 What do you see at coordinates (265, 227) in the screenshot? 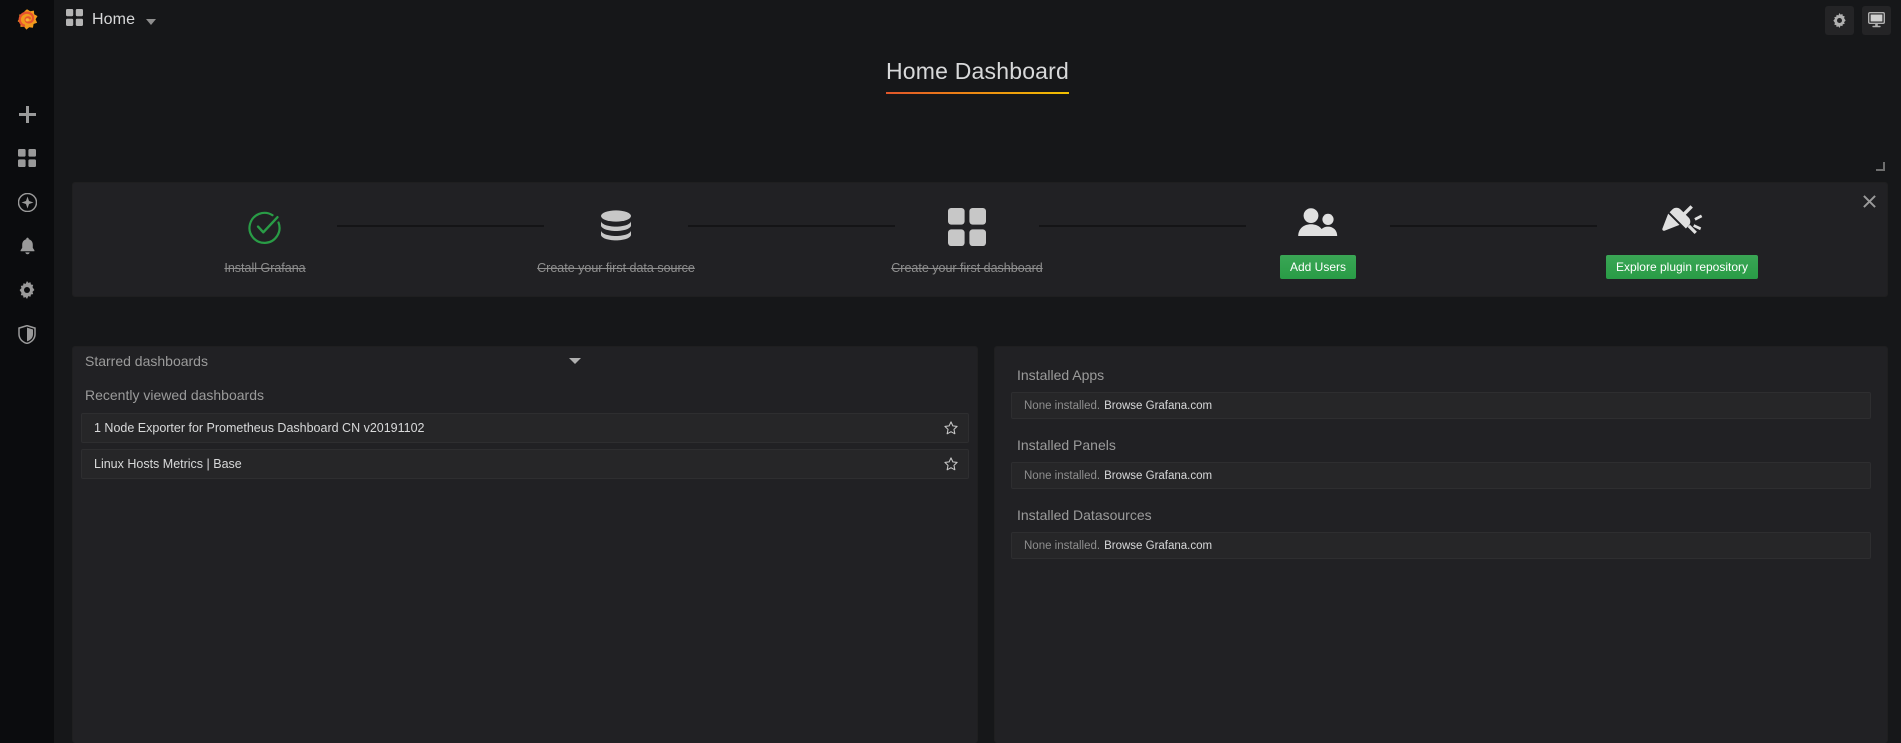
I see `check-circle-icon` at bounding box center [265, 227].